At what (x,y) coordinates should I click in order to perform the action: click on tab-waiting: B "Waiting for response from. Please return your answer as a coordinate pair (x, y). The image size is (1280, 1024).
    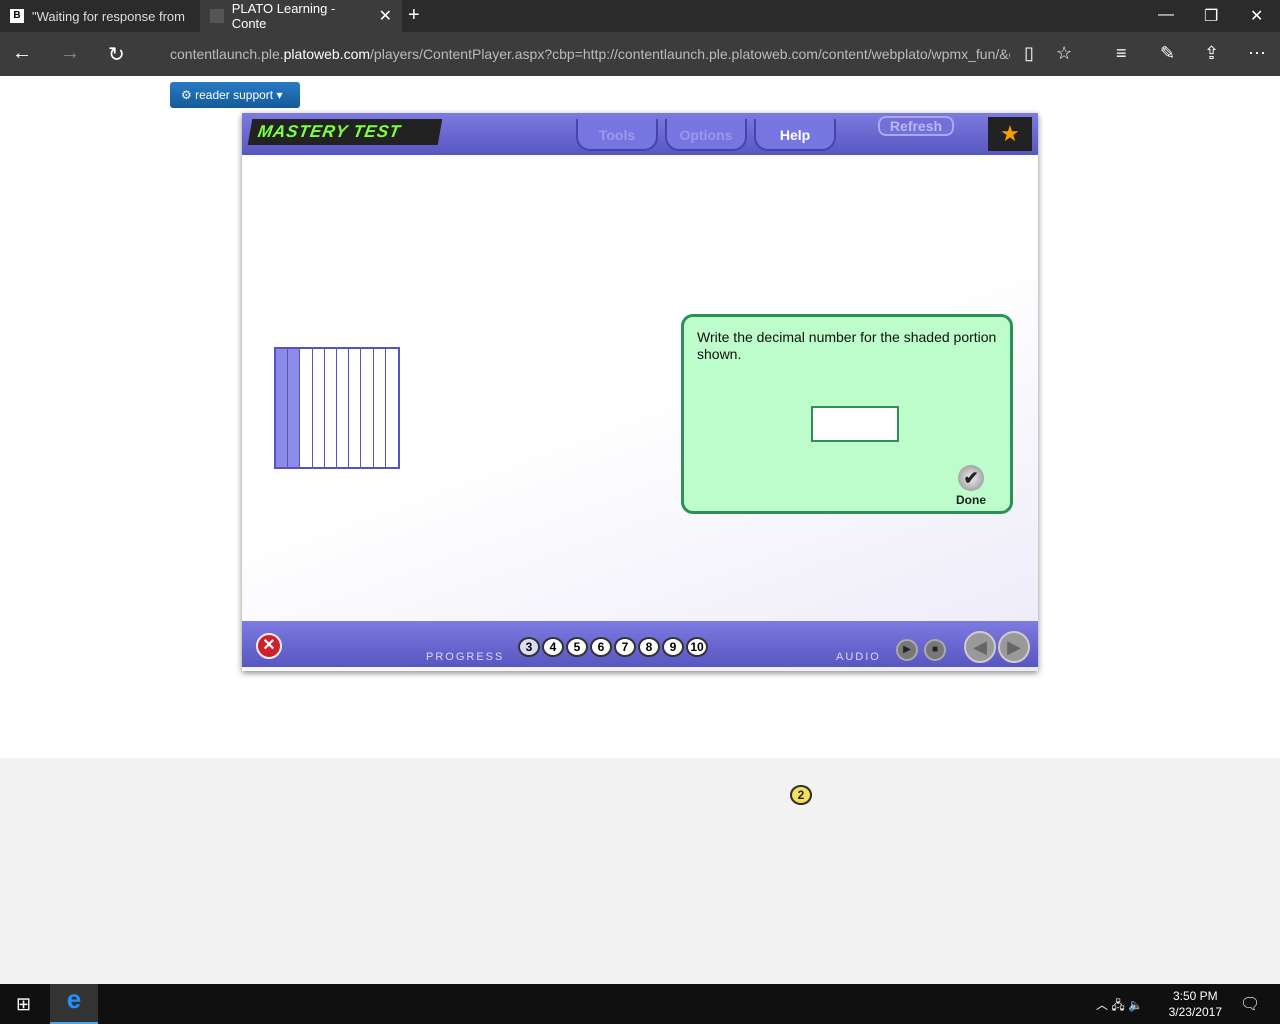
    Looking at the image, I should click on (100, 16).